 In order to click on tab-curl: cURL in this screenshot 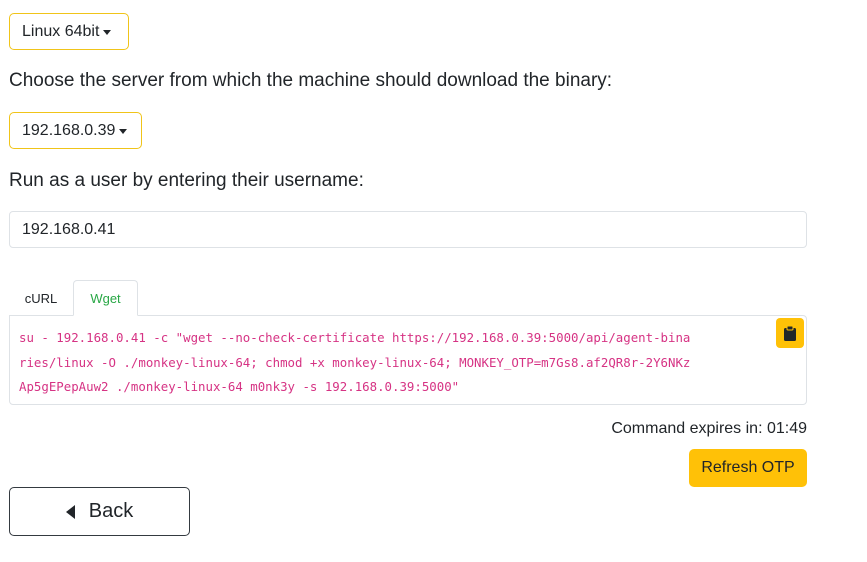, I will do `click(41, 298)`.